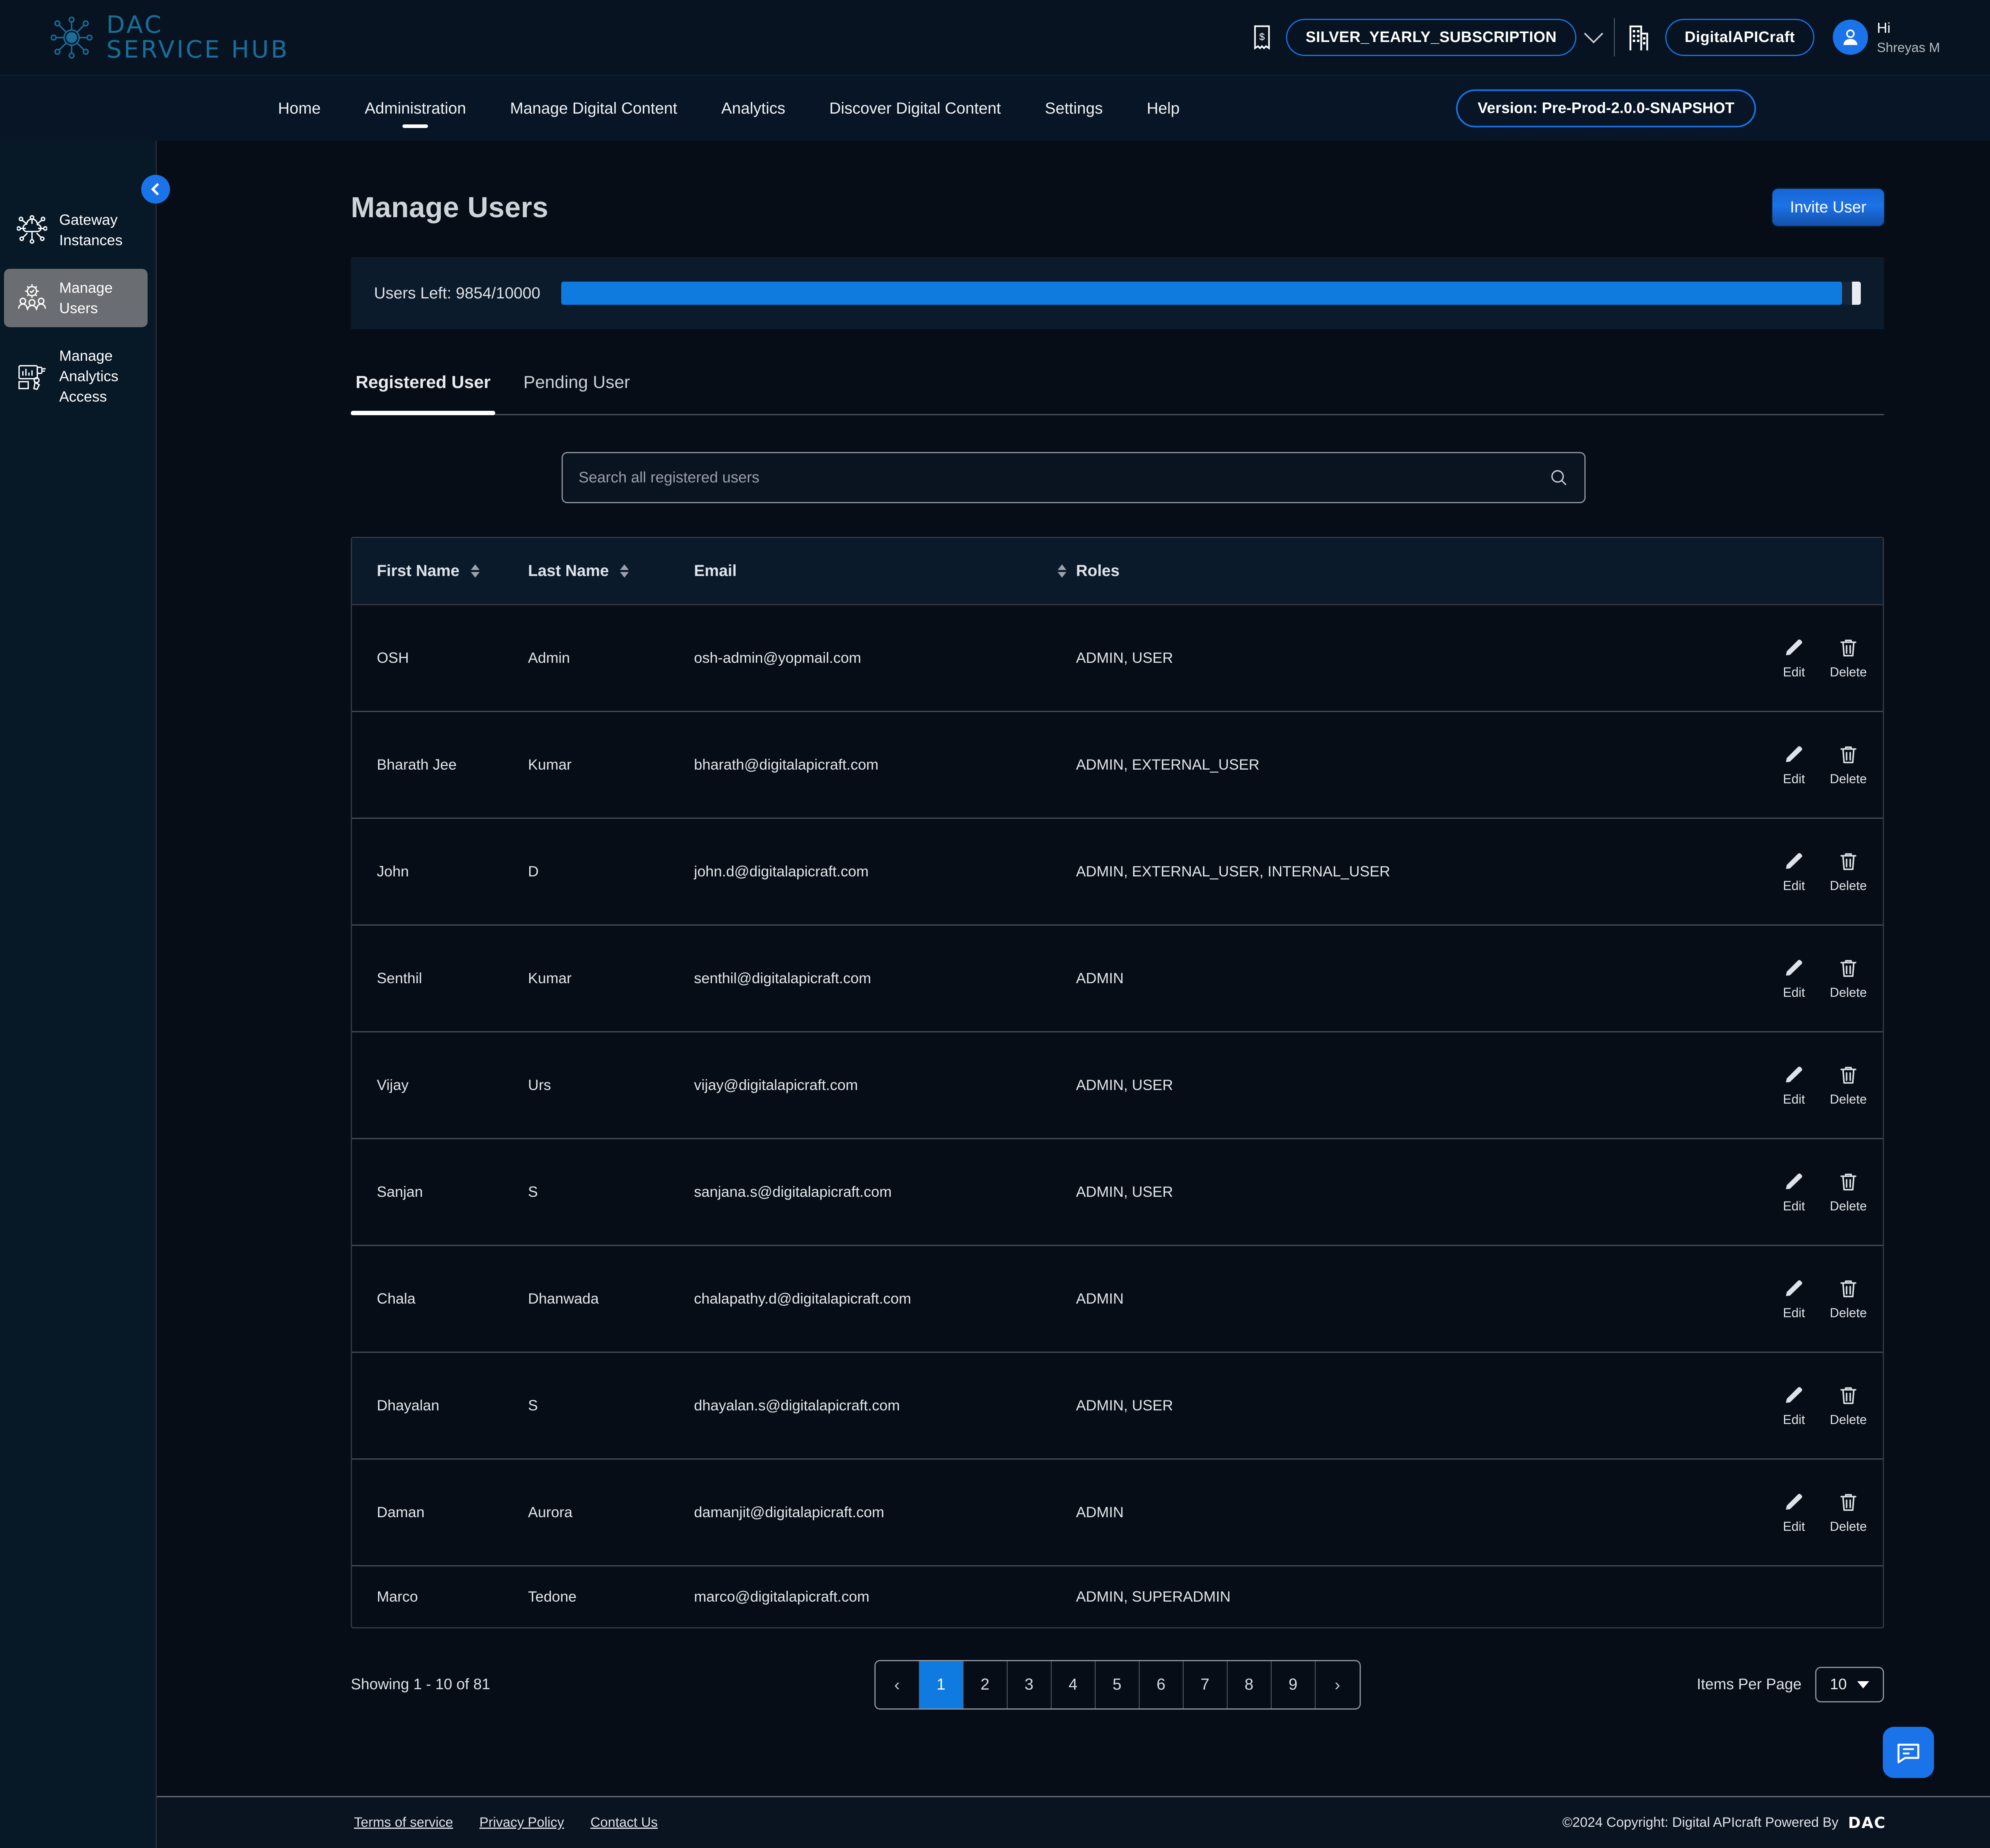 The height and width of the screenshot is (1848, 1990). What do you see at coordinates (1849, 1684) in the screenshot?
I see `items-per-page-select: 10` at bounding box center [1849, 1684].